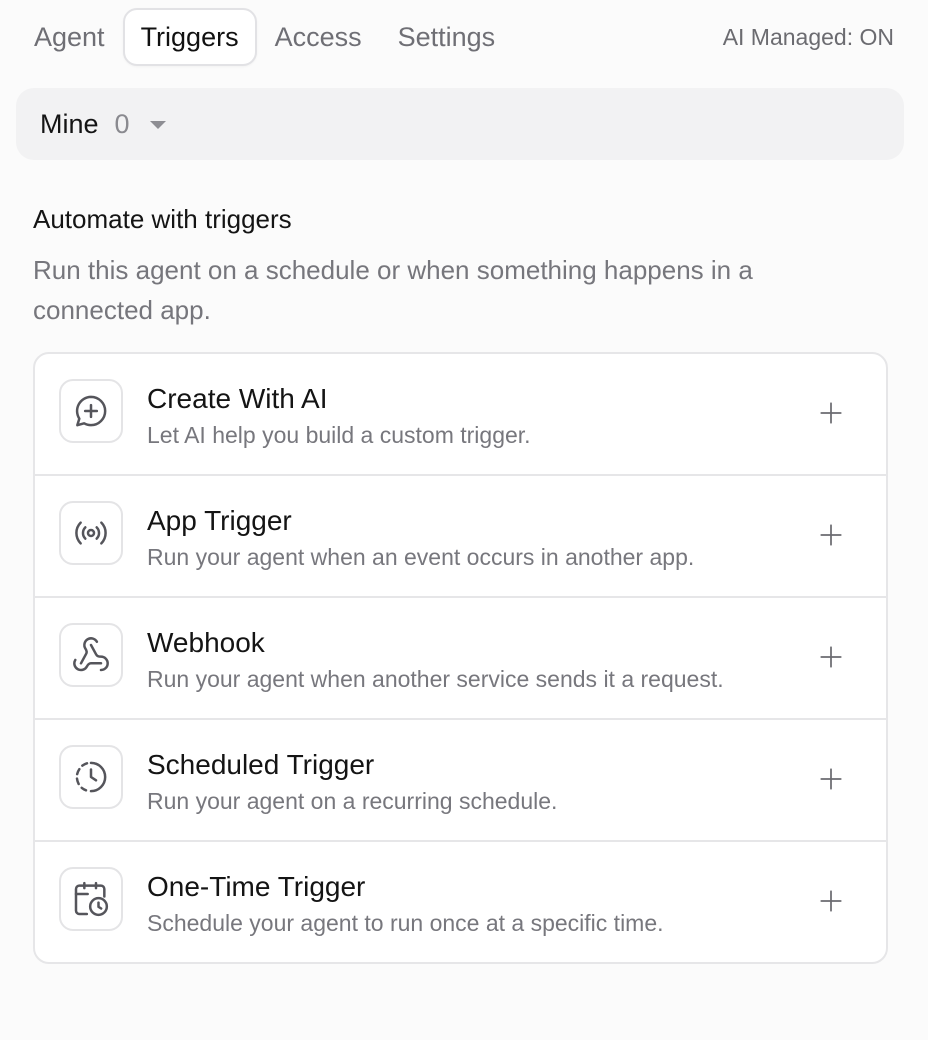  I want to click on tab-triggers: Triggers, so click(189, 37).